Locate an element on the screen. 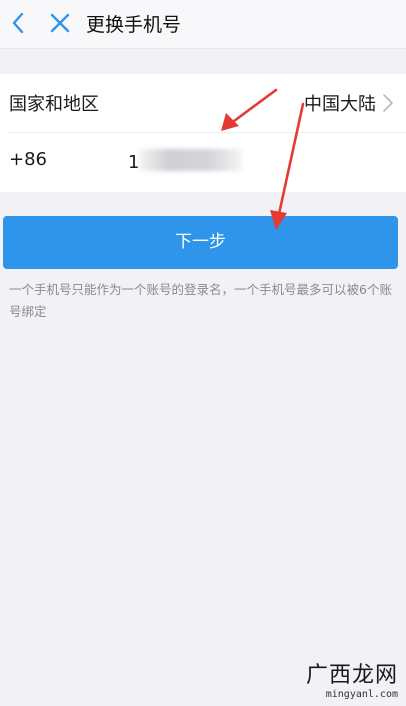  country-code: +86 is located at coordinates (28, 159).